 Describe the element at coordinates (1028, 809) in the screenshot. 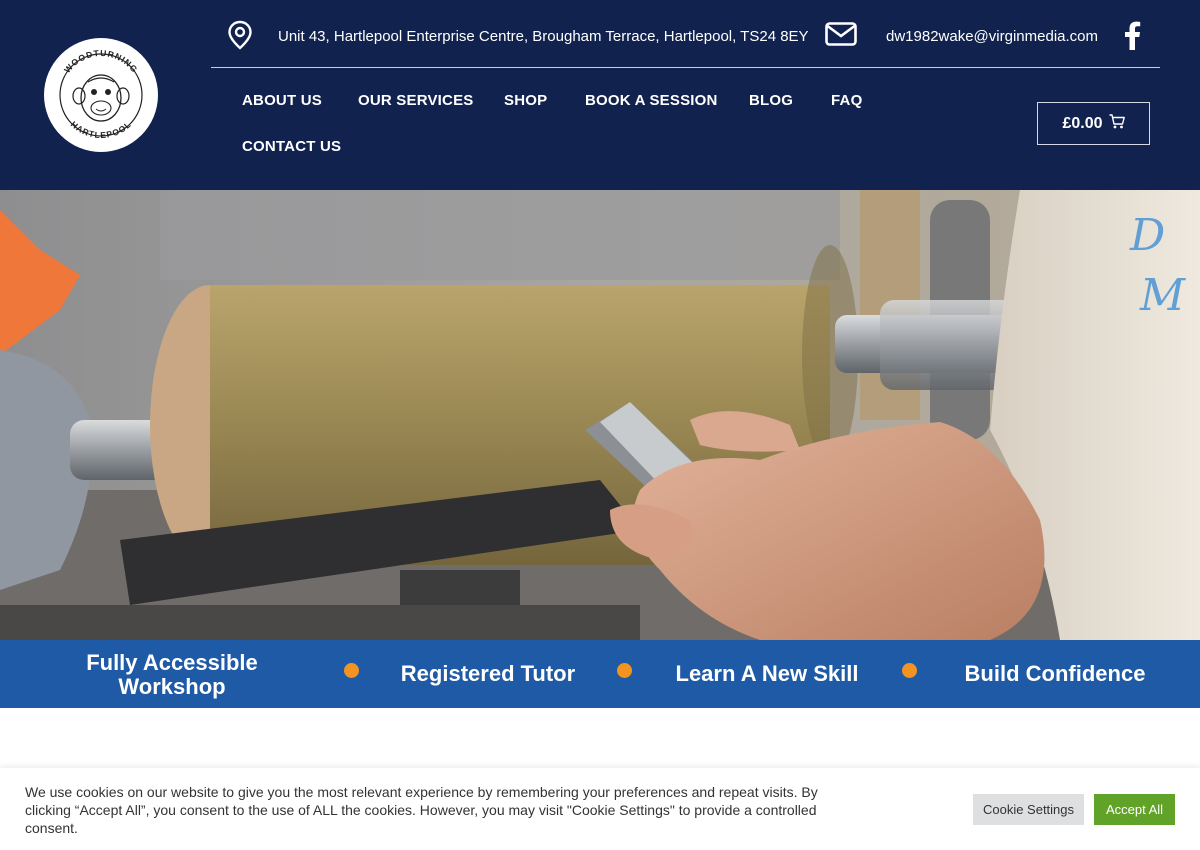

I see `cookie-settings-button: Cookie Settings` at that location.